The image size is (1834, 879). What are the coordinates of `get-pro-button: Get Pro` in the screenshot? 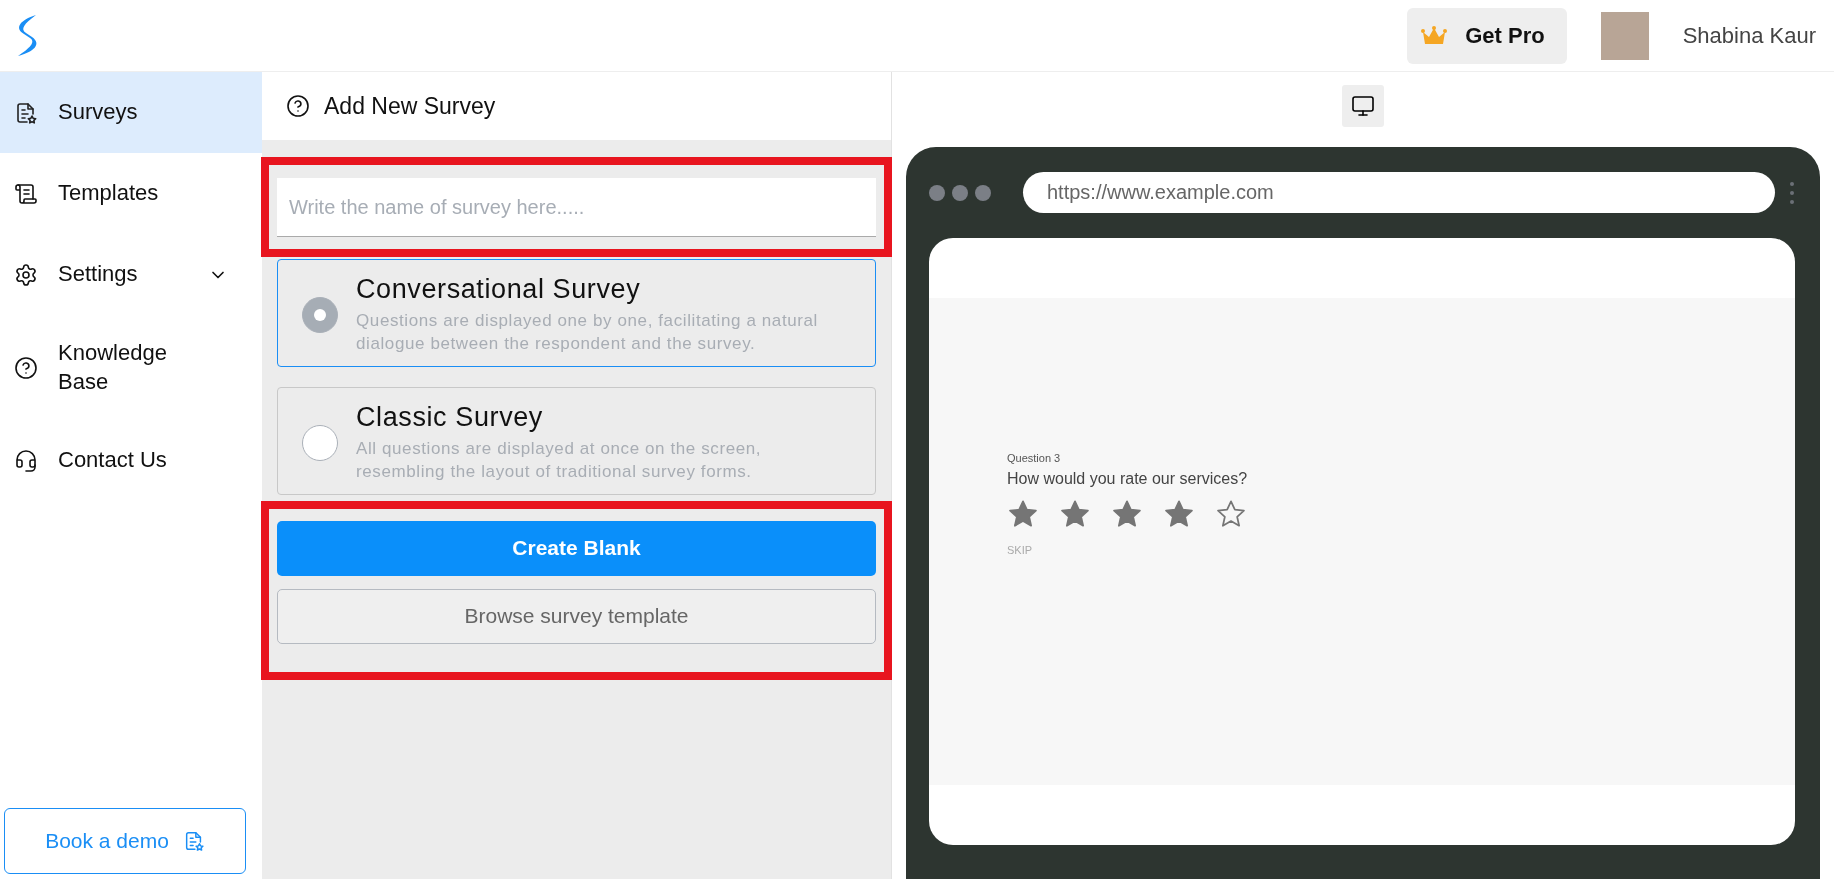 It's located at (1487, 35).